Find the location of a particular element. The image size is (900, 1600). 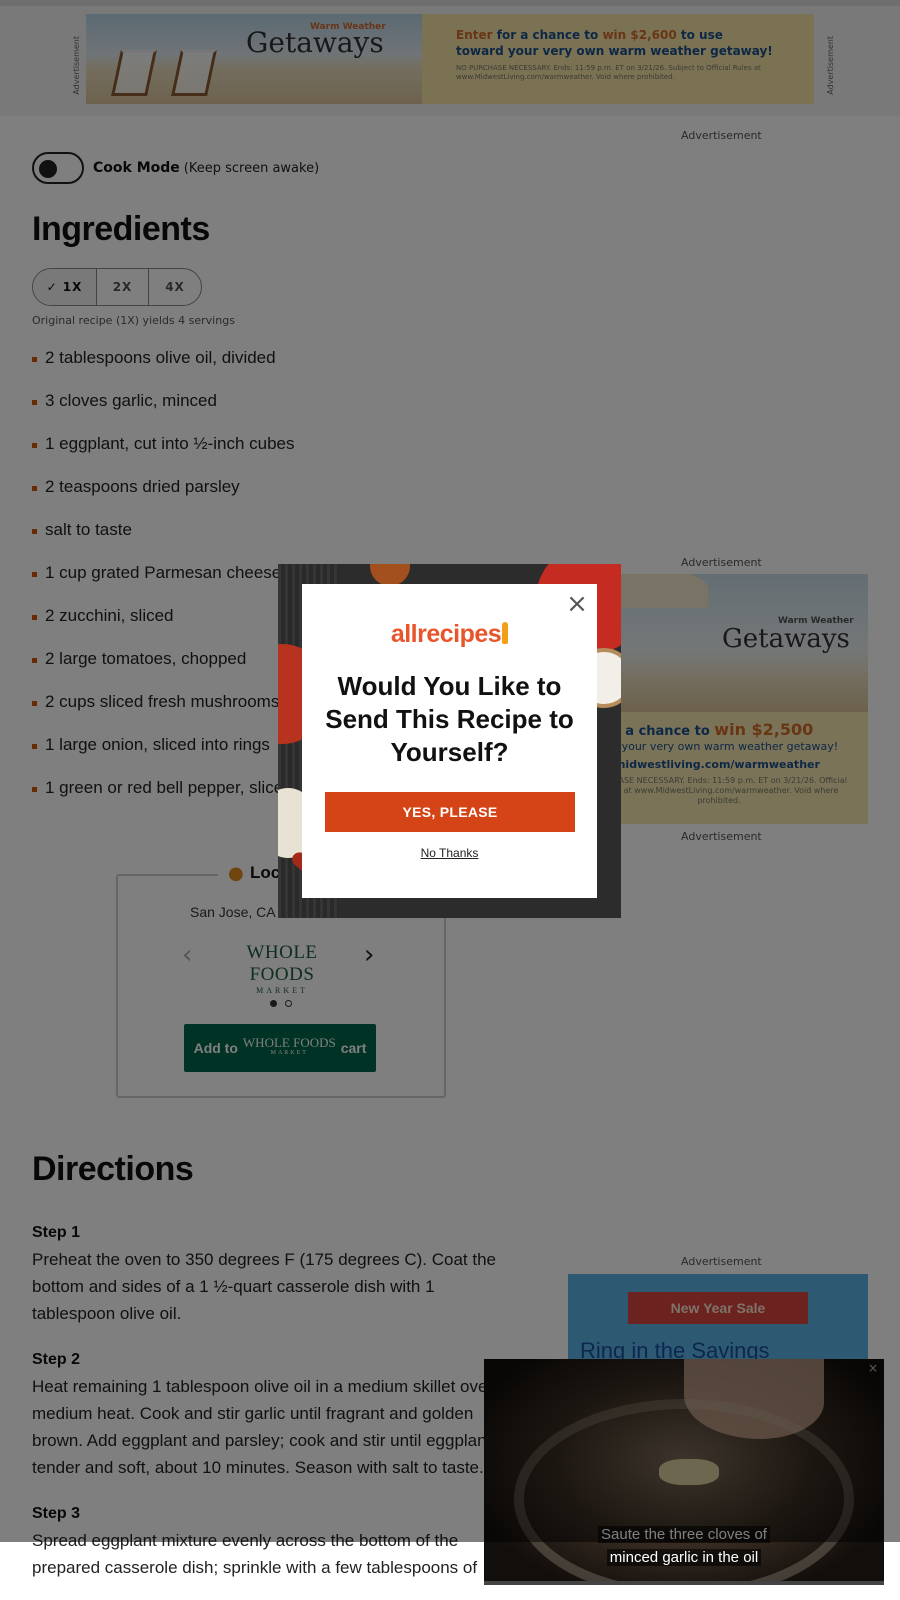

close-icon: × is located at coordinates (577, 604).